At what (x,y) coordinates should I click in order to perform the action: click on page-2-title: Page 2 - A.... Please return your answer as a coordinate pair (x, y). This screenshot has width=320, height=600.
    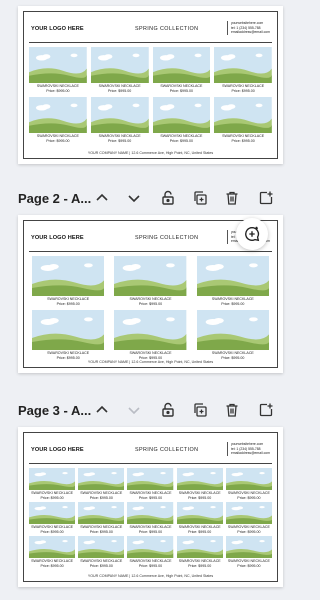
    Looking at the image, I should click on (54, 198).